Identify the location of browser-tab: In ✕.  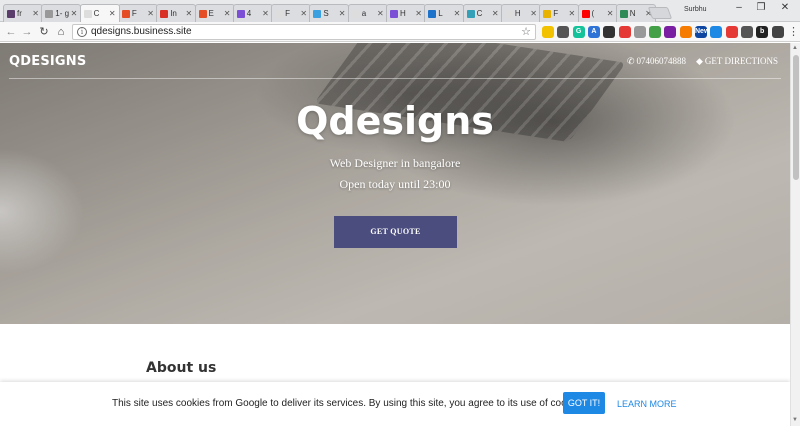
(176, 13).